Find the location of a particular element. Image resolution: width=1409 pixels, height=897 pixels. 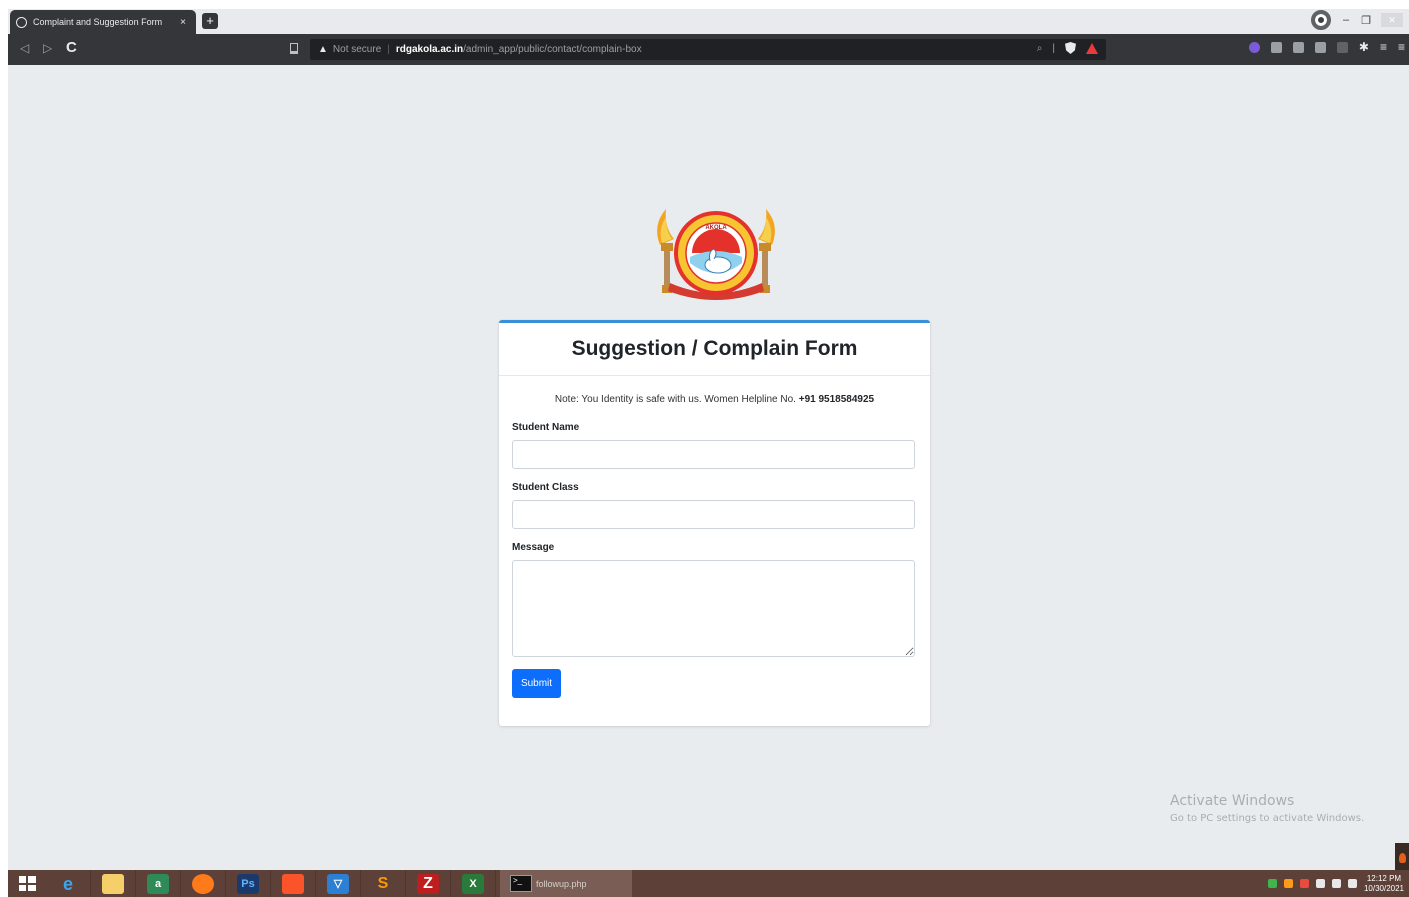

filezilla-icon: Z is located at coordinates (428, 883).